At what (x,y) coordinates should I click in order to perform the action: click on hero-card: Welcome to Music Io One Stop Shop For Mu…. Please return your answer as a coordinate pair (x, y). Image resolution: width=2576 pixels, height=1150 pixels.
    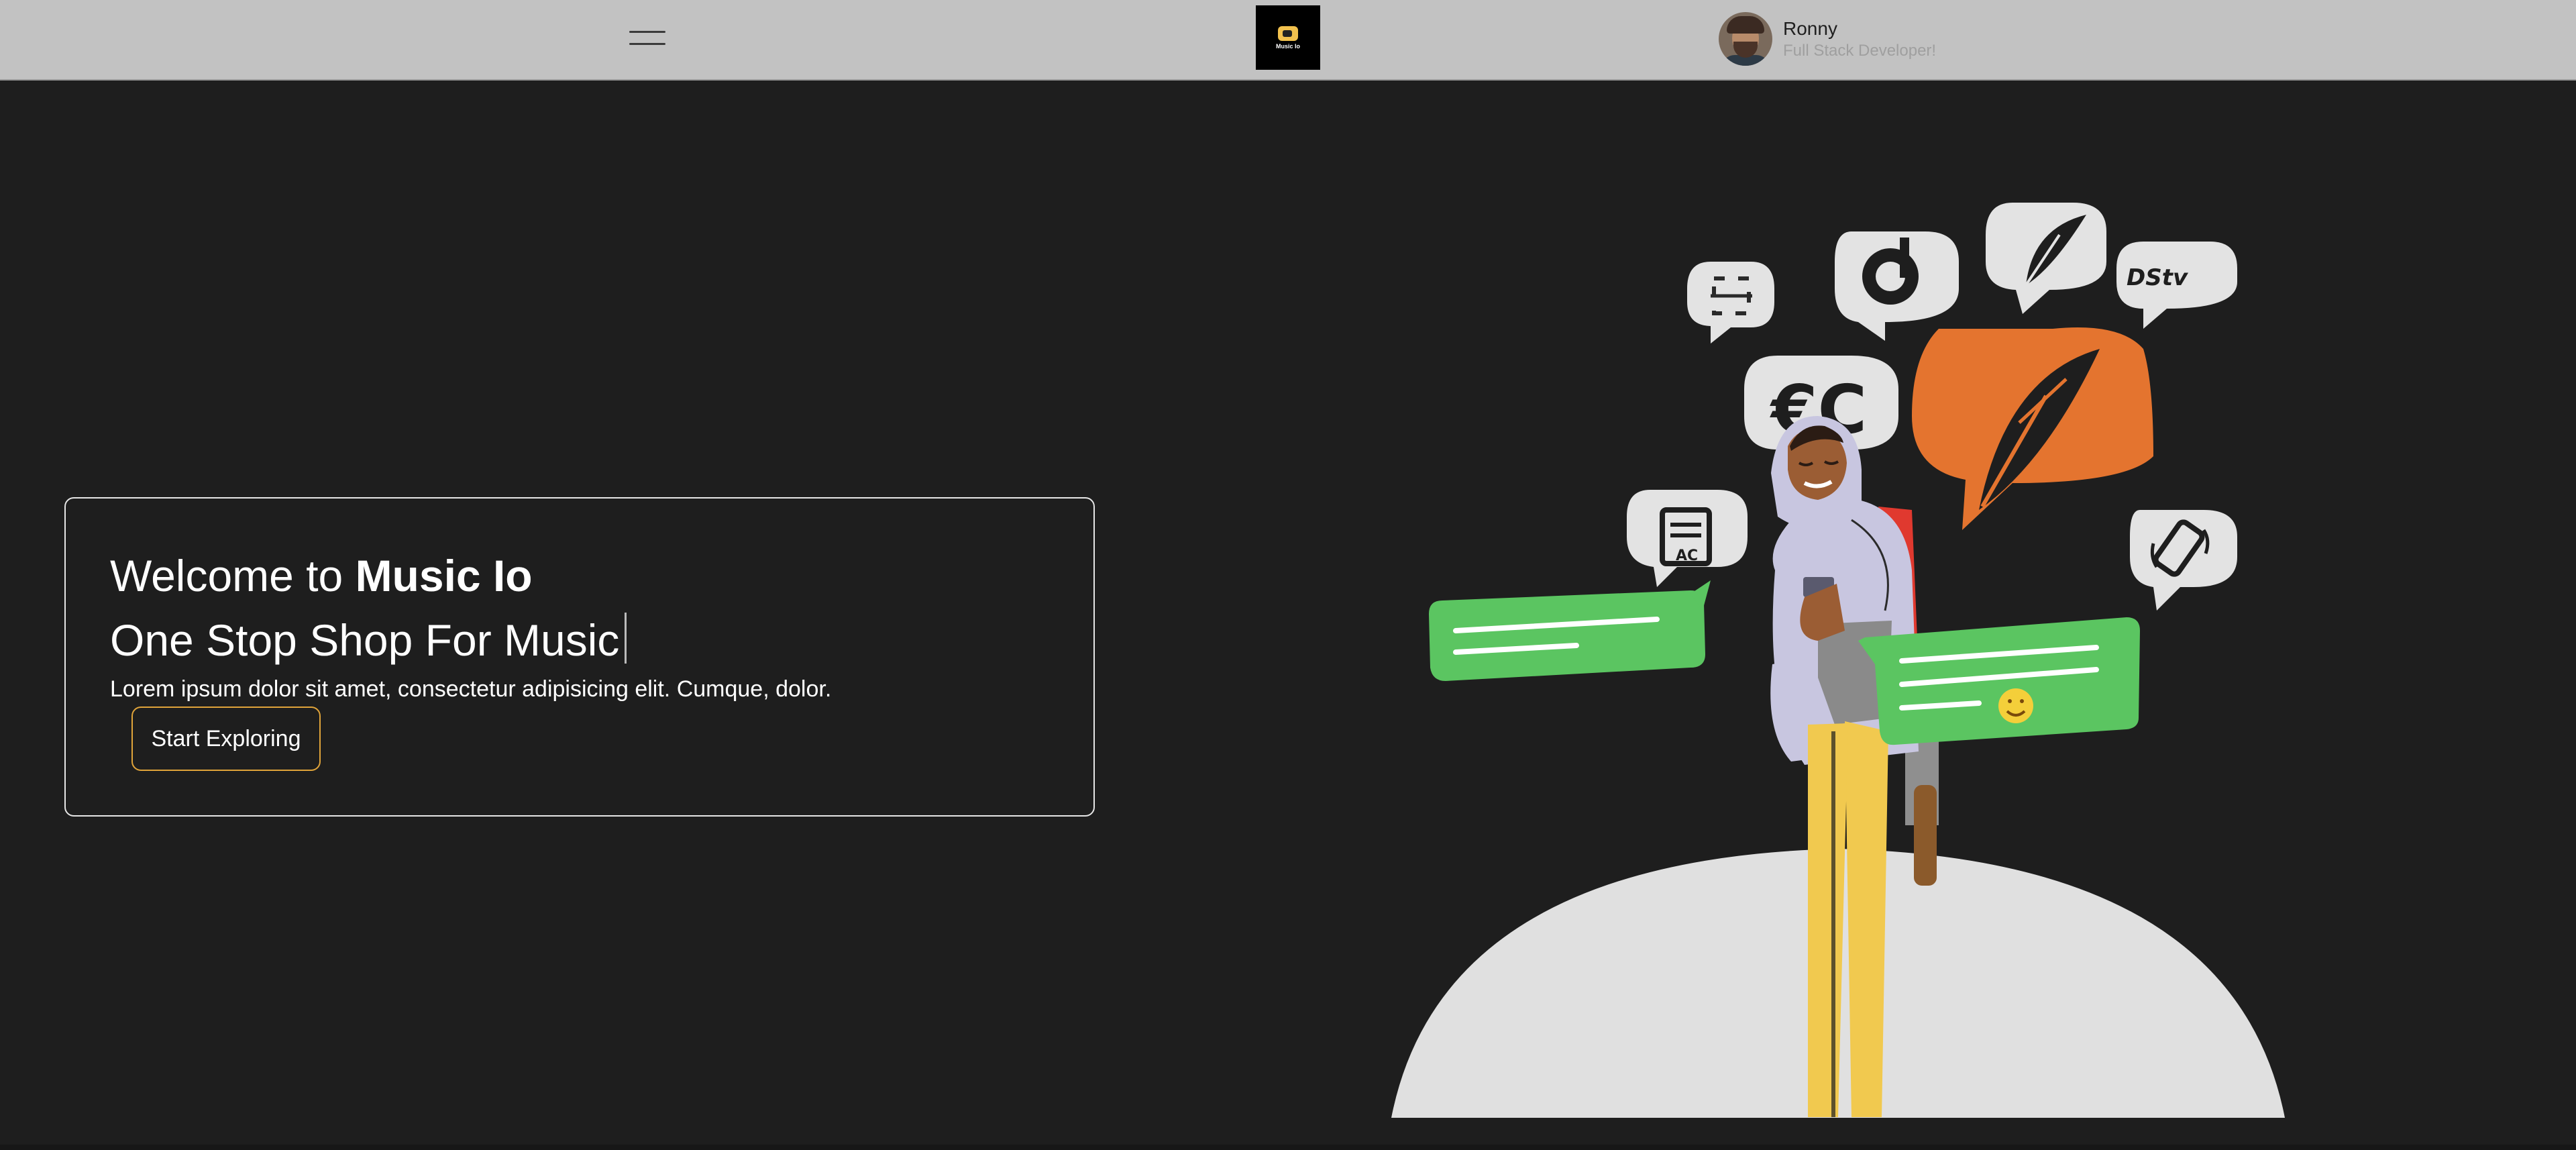
    Looking at the image, I should click on (579, 657).